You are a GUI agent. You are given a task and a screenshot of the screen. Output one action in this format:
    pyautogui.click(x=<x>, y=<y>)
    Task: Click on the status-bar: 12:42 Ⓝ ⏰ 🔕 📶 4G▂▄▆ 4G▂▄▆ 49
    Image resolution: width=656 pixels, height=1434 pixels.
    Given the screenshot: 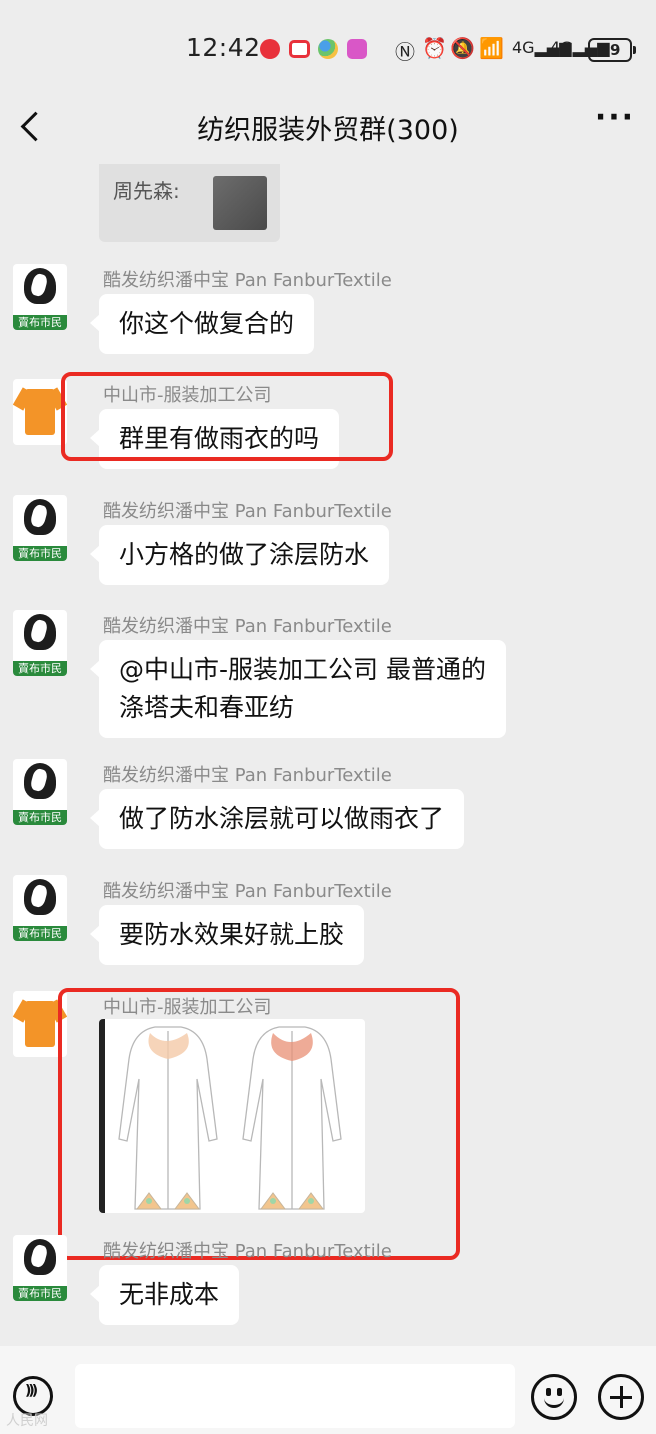 What is the action you would take?
    pyautogui.click(x=328, y=45)
    